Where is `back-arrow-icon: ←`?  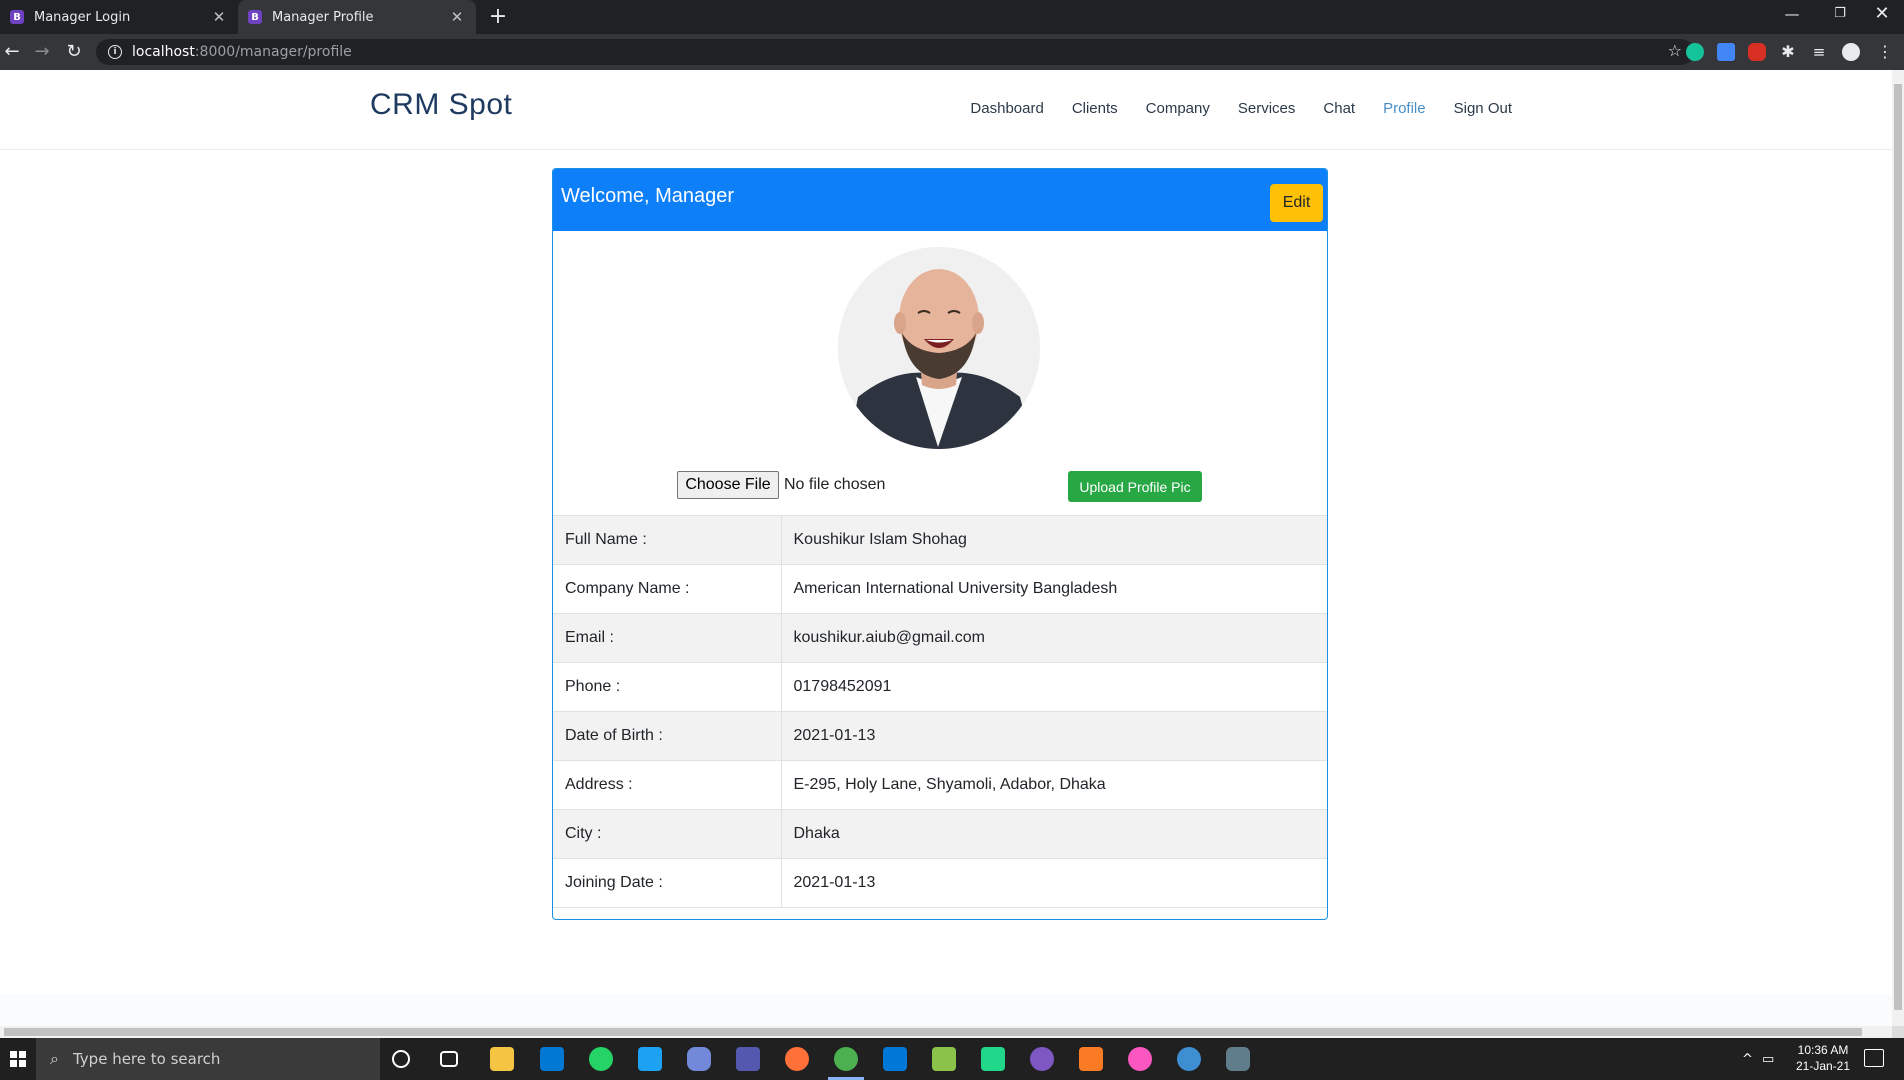 back-arrow-icon: ← is located at coordinates (12, 52).